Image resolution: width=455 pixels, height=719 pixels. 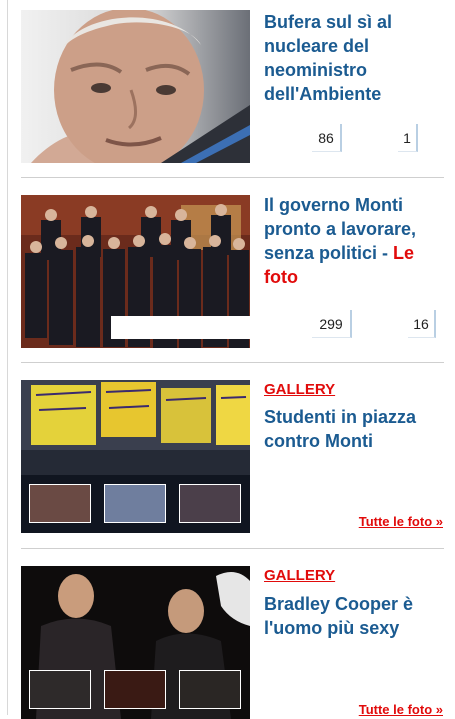 What do you see at coordinates (422, 324) in the screenshot?
I see `share-count: 16` at bounding box center [422, 324].